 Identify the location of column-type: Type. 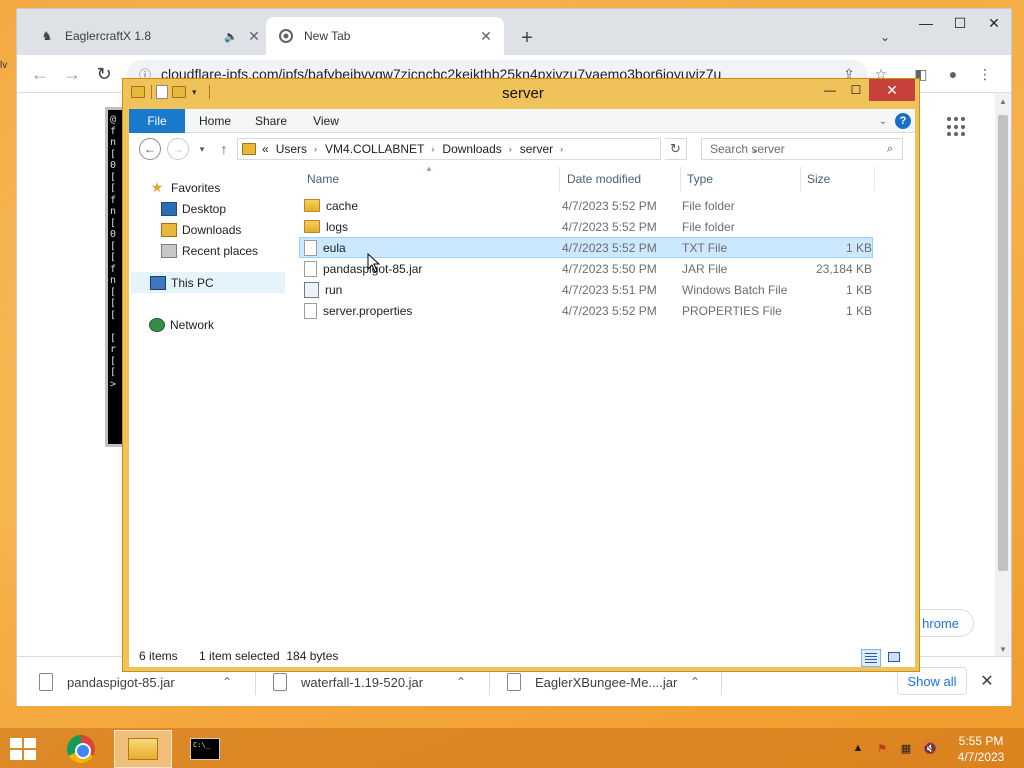
(743, 179).